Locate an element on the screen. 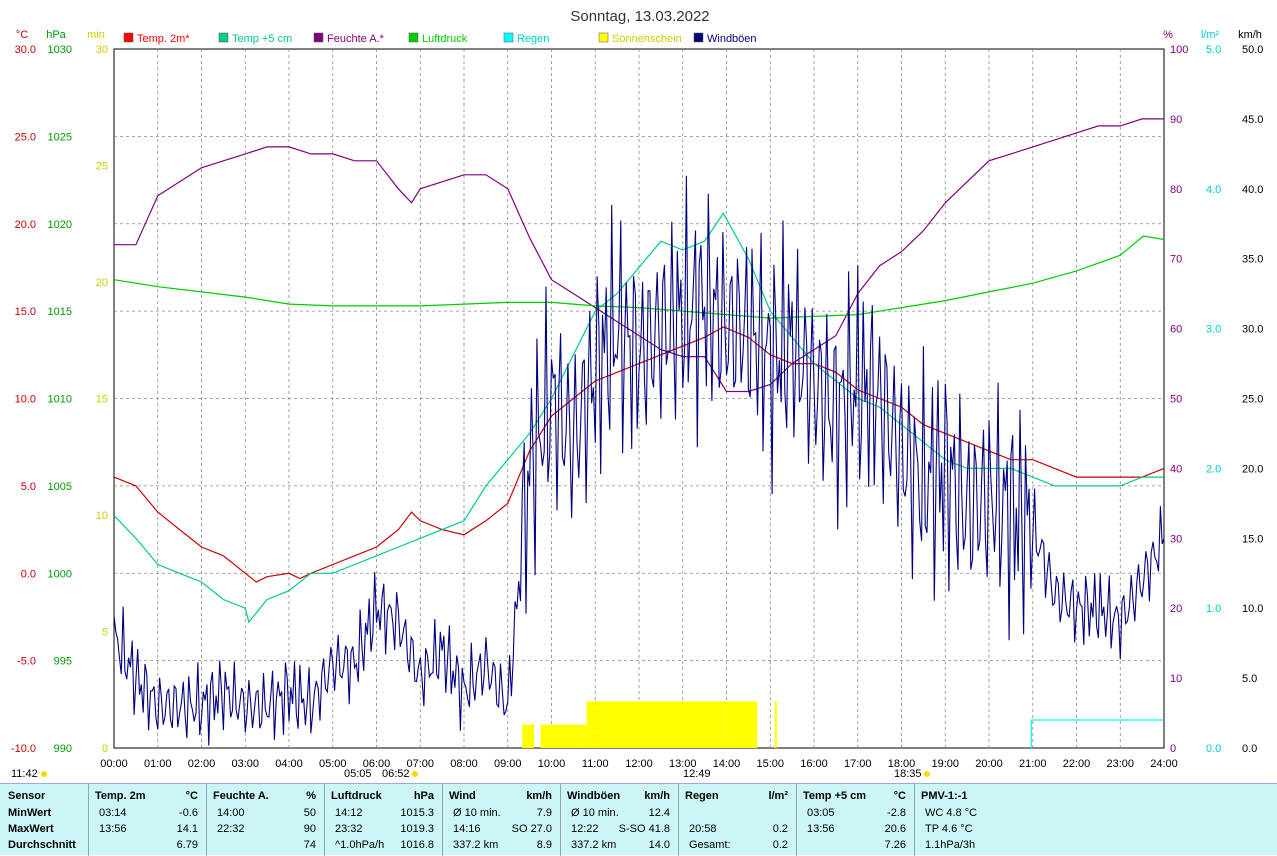 Image resolution: width=1277 pixels, height=856 pixels. pressure-axis-tick: 1030 is located at coordinates (60, 50).